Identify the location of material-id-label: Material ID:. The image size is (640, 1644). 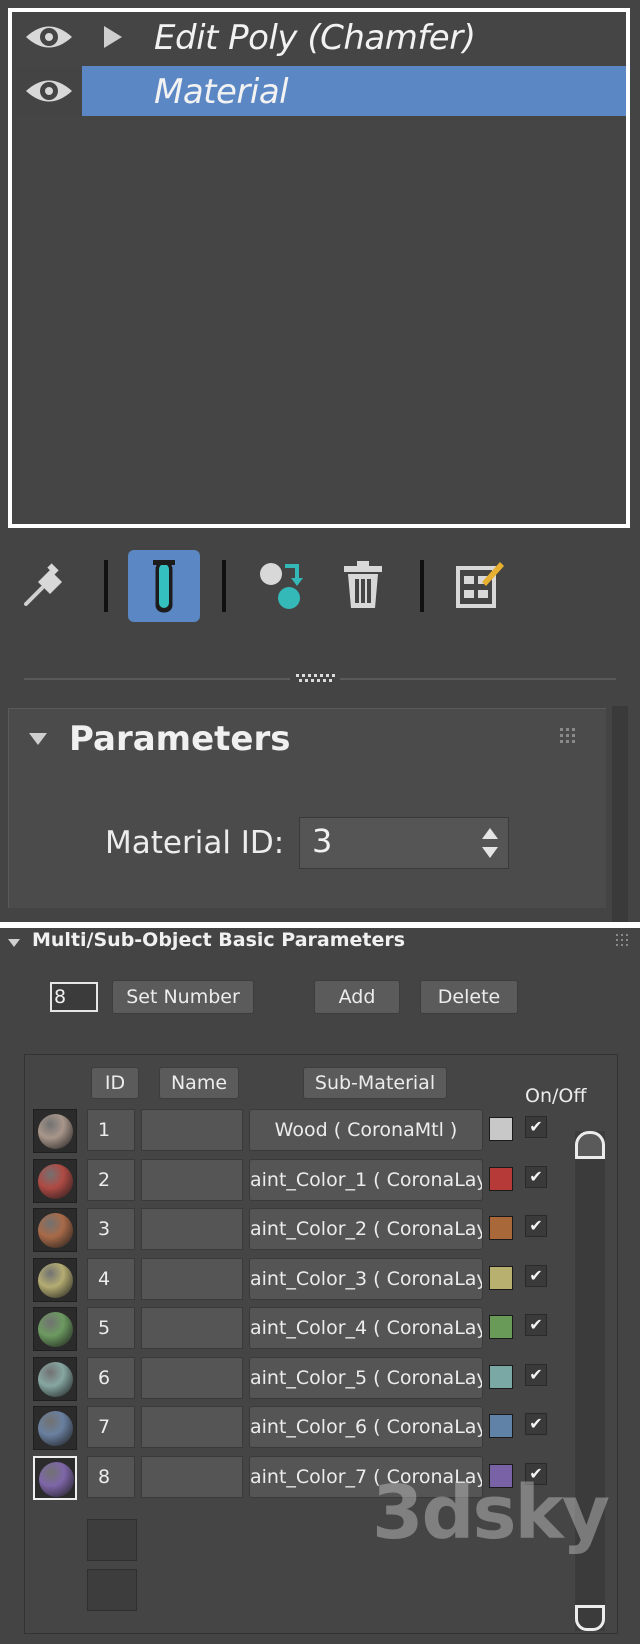
(195, 843).